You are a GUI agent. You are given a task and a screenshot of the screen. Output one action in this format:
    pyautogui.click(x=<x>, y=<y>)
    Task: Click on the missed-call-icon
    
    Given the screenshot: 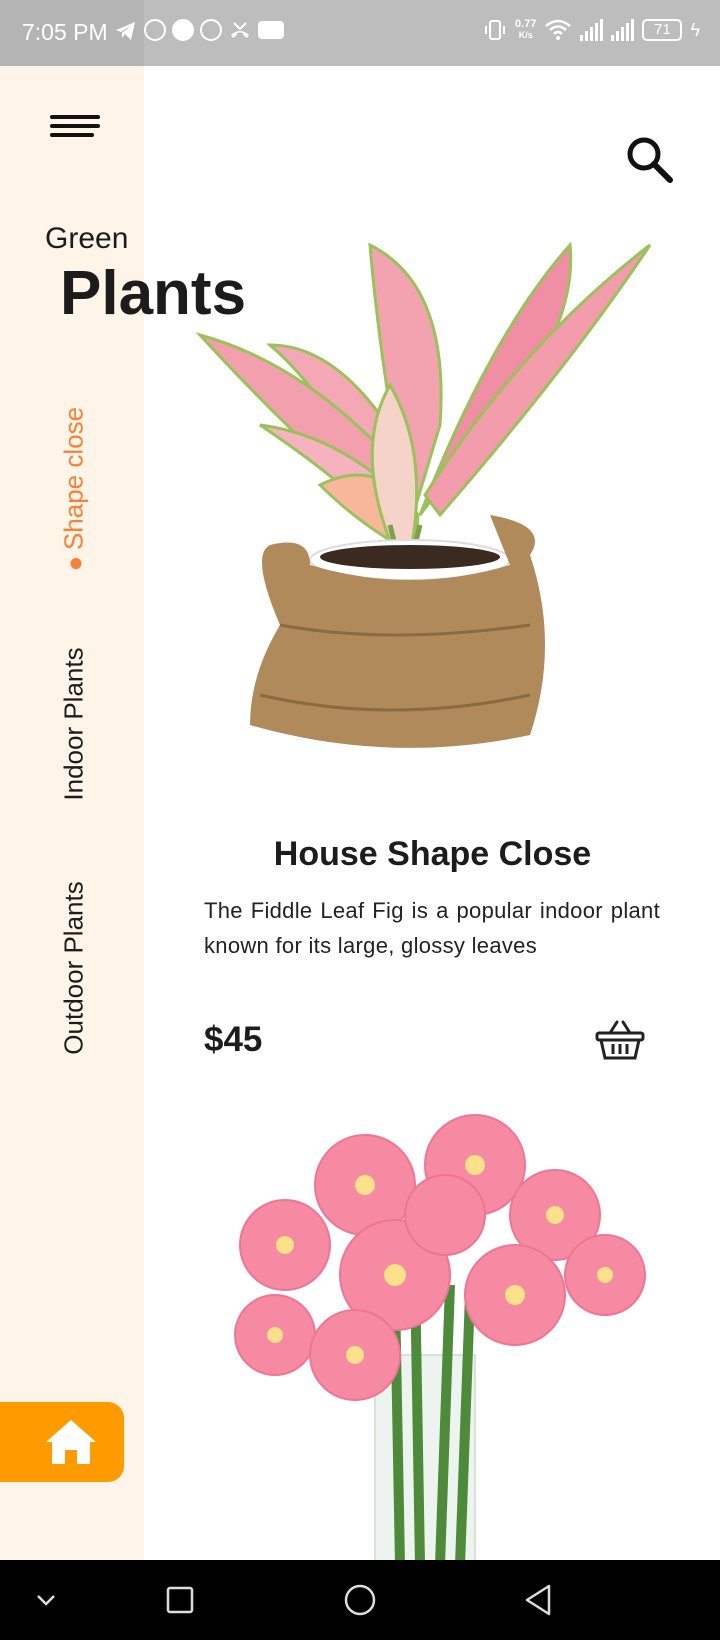 What is the action you would take?
    pyautogui.click(x=240, y=30)
    